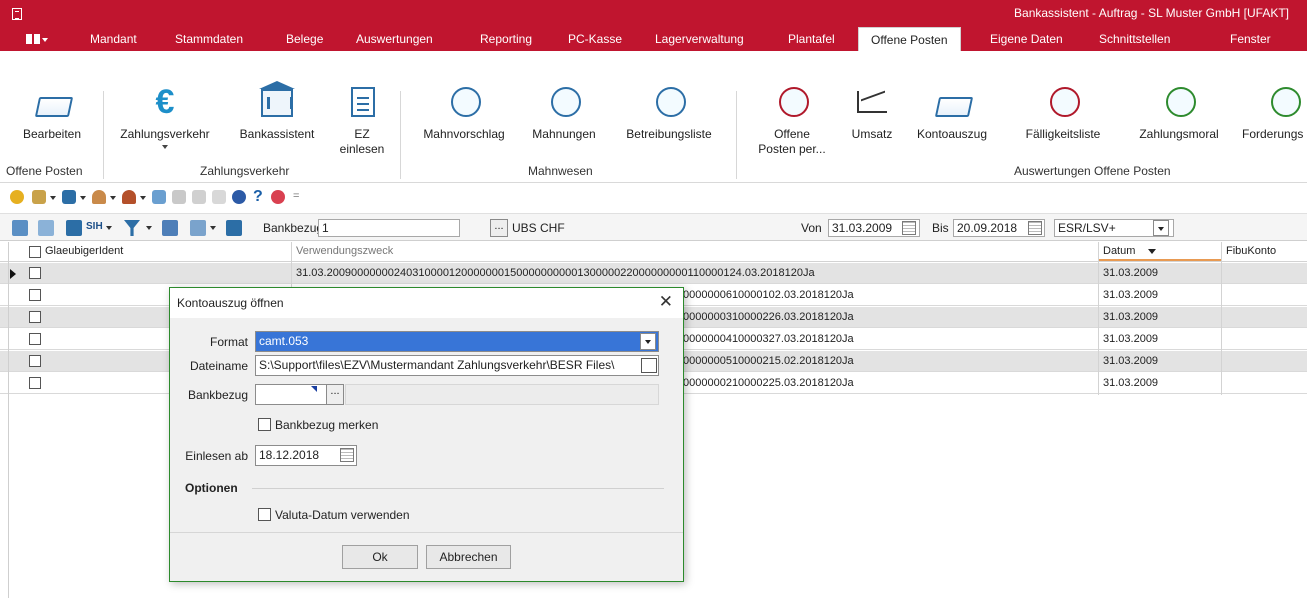  I want to click on forderungs-button: Forderungs, so click(1272, 123).